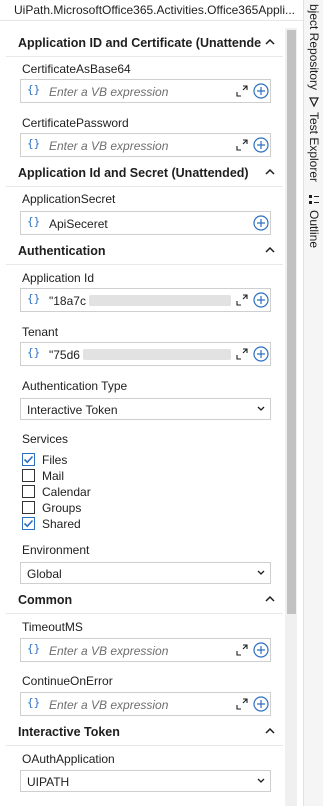 The image size is (323, 806). What do you see at coordinates (45, 439) in the screenshot?
I see `prop-label-services: Services` at bounding box center [45, 439].